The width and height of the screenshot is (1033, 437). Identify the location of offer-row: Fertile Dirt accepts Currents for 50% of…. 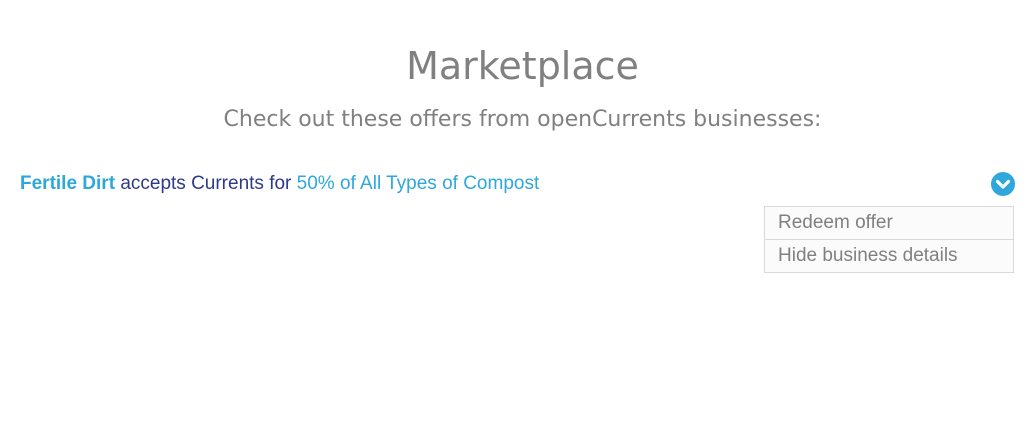
(279, 184).